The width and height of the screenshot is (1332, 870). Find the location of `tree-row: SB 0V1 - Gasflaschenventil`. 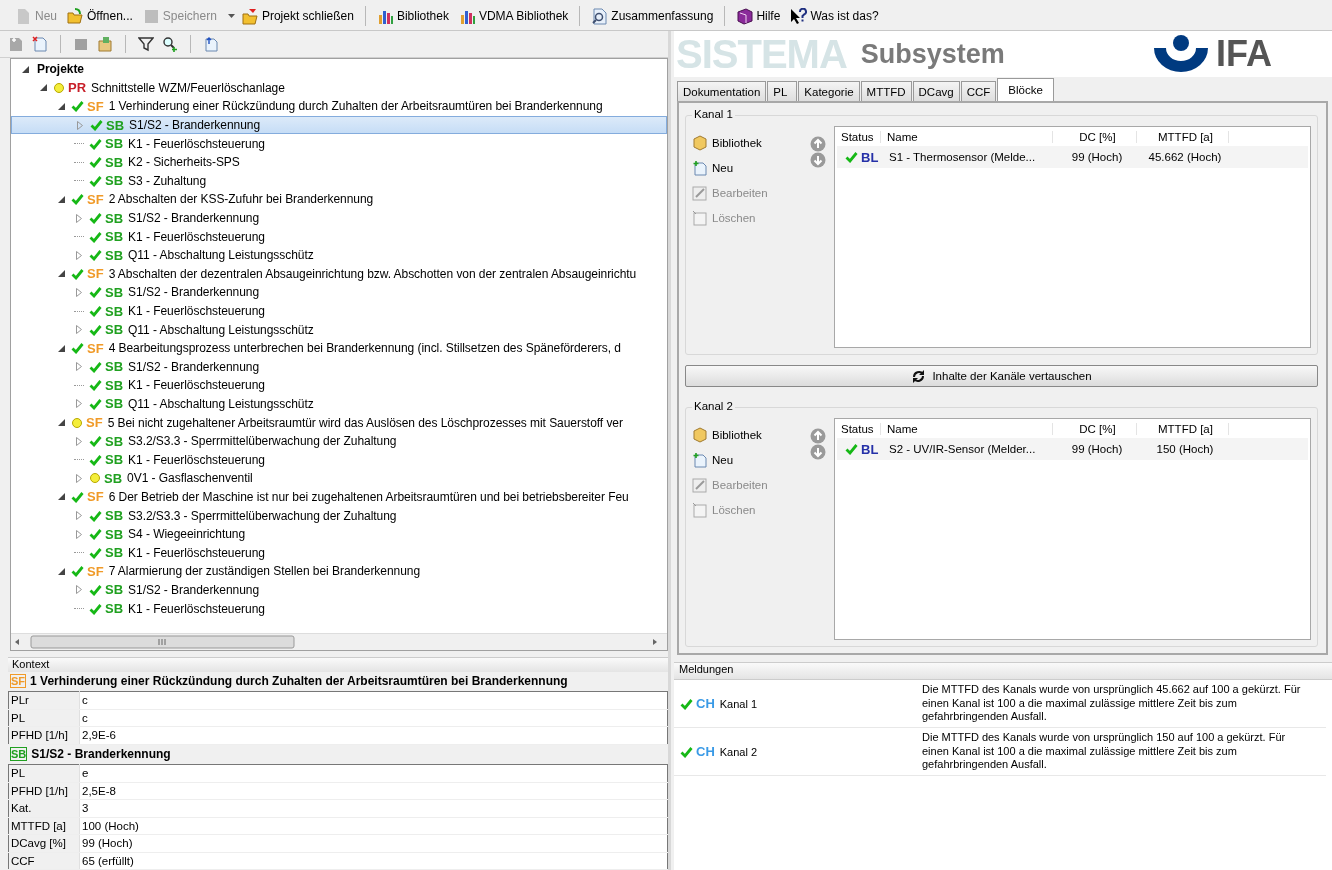

tree-row: SB 0V1 - Gasflaschenventil is located at coordinates (339, 478).